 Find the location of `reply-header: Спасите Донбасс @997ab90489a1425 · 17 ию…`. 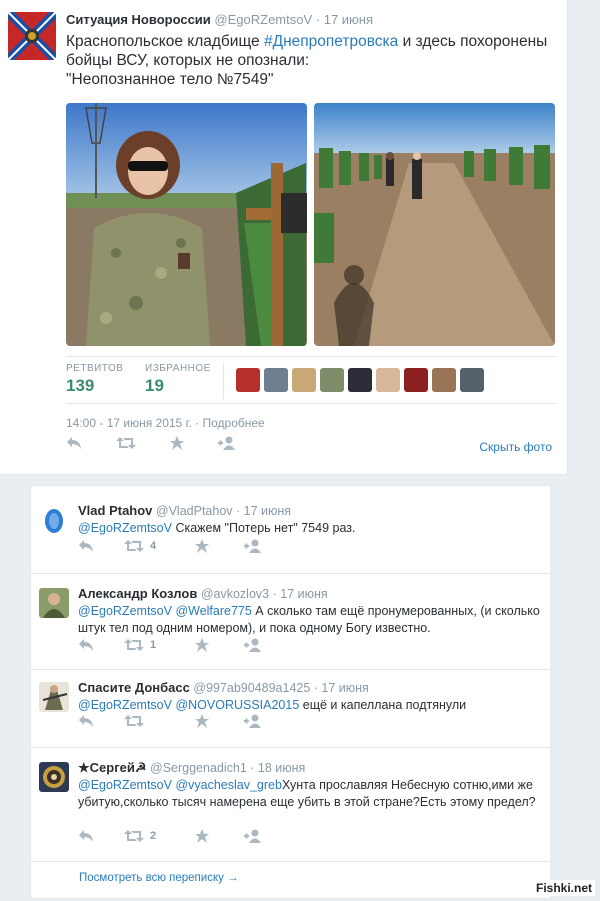

reply-header: Спасите Донбасс @997ab90489a1425 · 17 ию… is located at coordinates (223, 687).